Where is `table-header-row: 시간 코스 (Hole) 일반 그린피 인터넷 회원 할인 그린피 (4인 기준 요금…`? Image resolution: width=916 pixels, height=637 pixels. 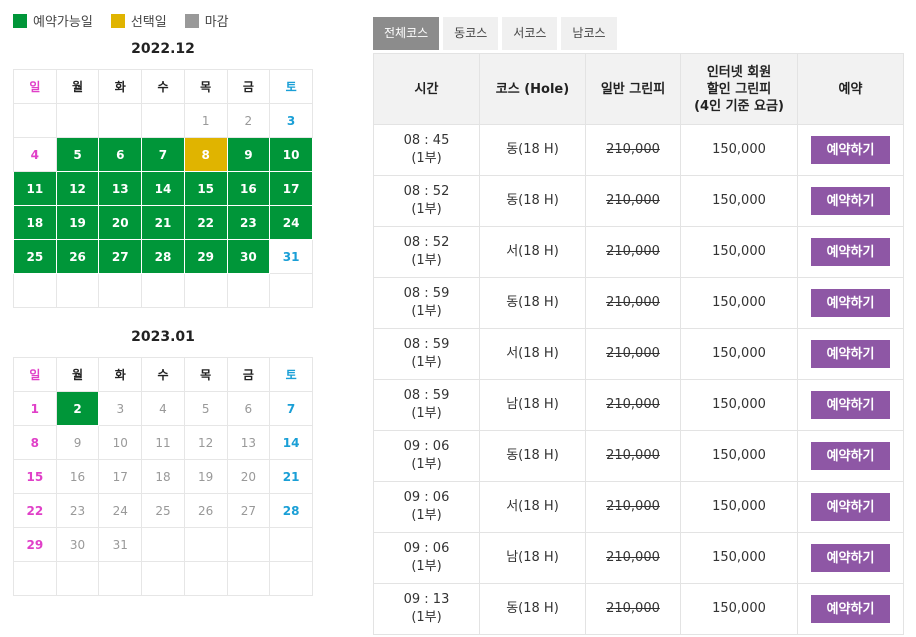 table-header-row: 시간 코스 (Hole) 일반 그린피 인터넷 회원 할인 그린피 (4인 기준 요금… is located at coordinates (638, 89).